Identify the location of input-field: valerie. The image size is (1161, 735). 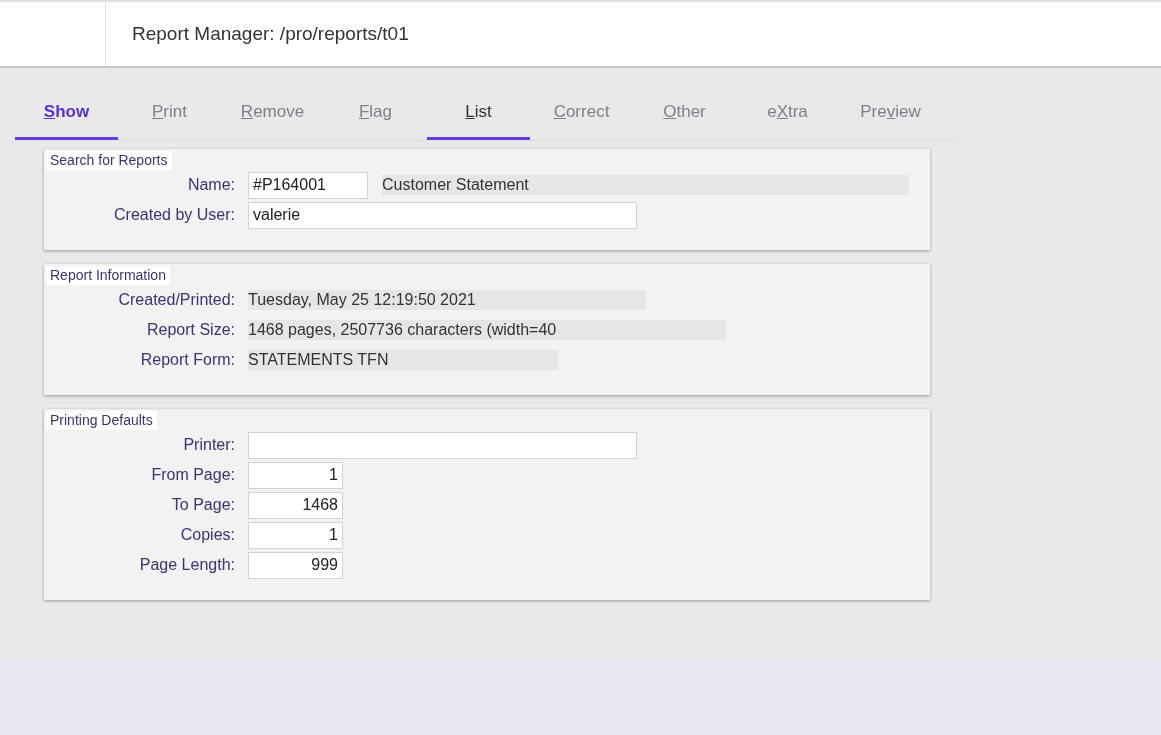
(442, 215).